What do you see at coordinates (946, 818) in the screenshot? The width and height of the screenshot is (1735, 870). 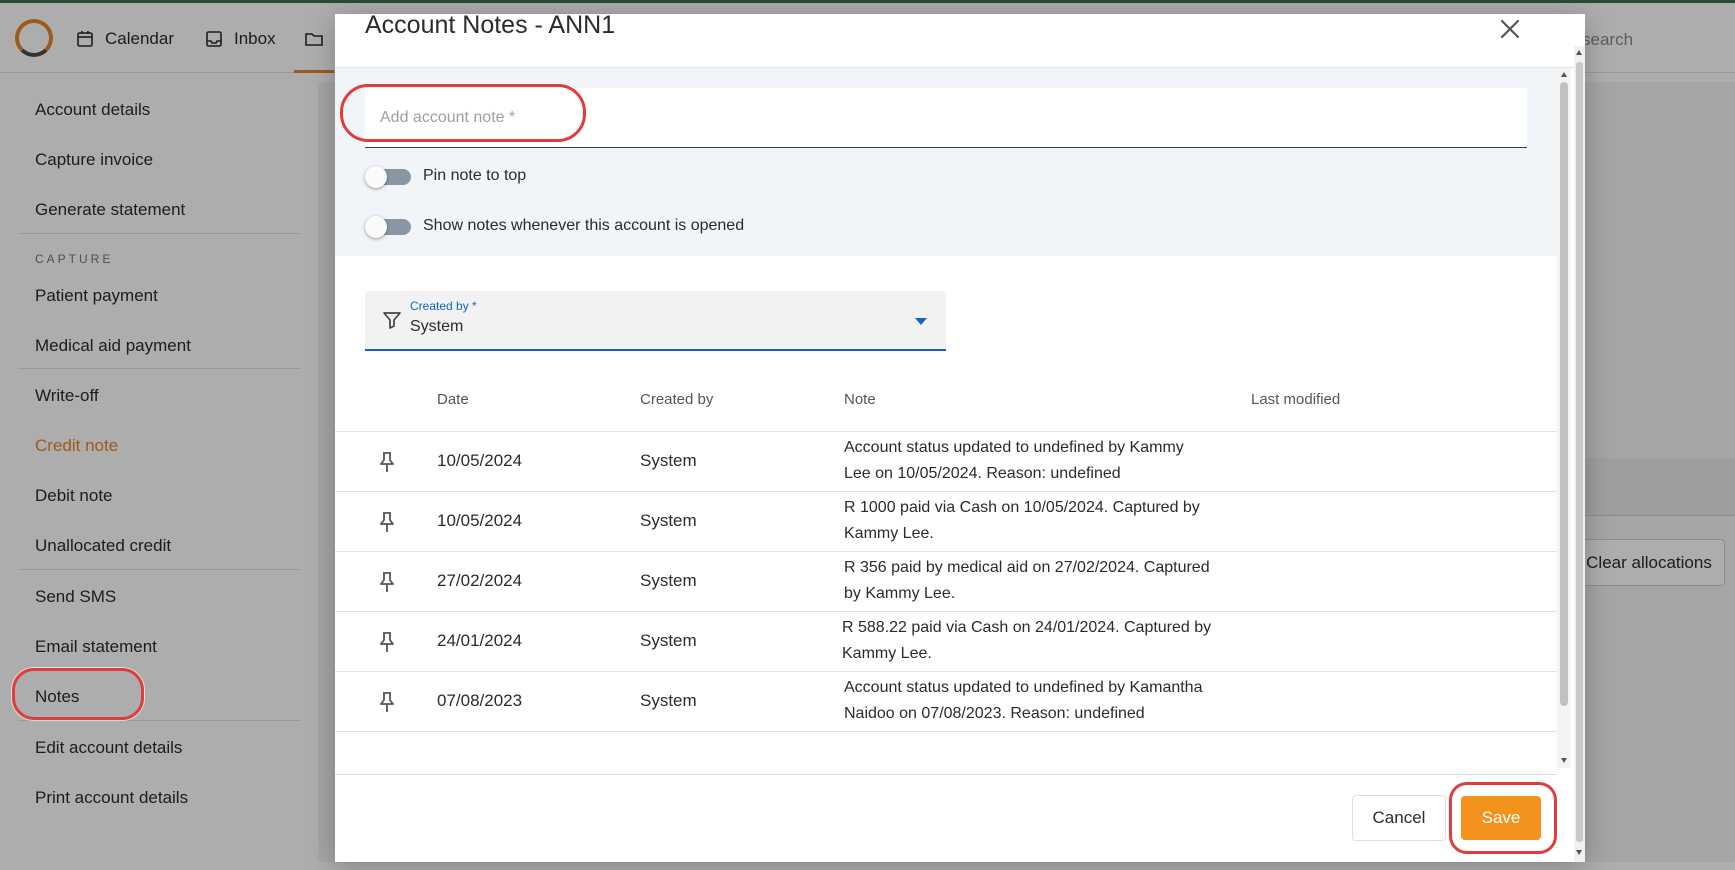 I see `dialog-footer: Cancel Save` at bounding box center [946, 818].